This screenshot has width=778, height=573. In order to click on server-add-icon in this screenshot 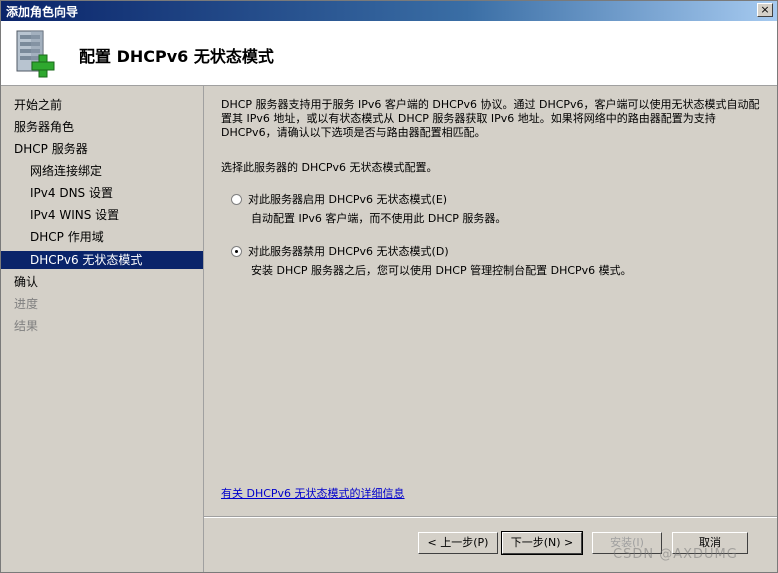, I will do `click(35, 54)`.